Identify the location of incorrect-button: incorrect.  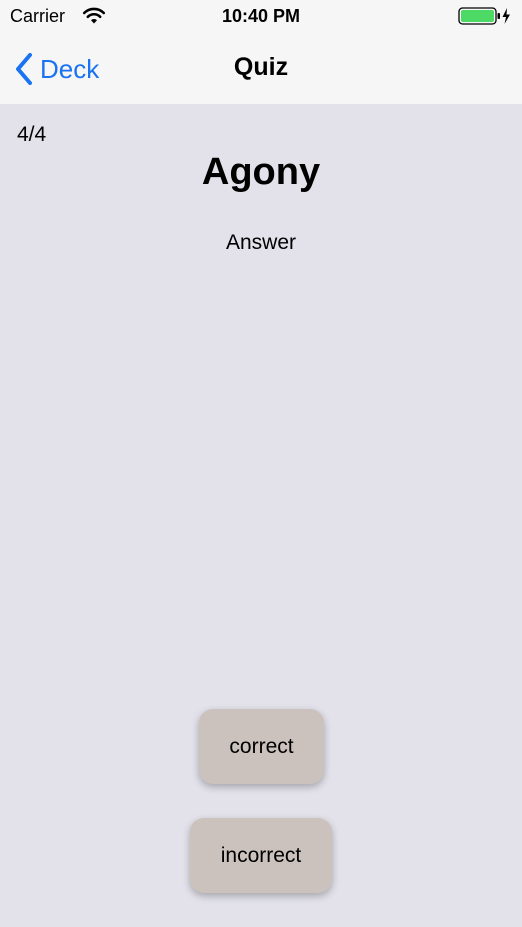
(261, 855).